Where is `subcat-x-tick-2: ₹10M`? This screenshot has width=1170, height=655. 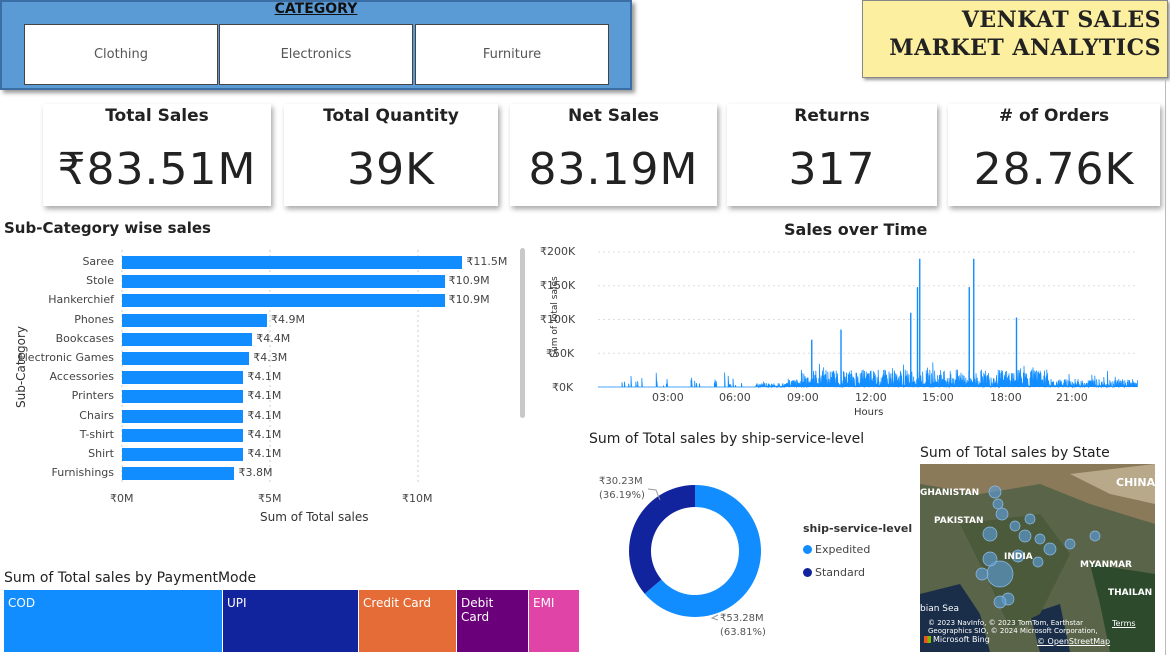
subcat-x-tick-2: ₹10M is located at coordinates (417, 498).